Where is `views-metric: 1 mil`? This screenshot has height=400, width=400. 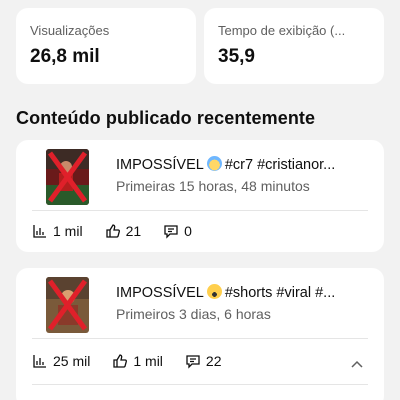 views-metric: 1 mil is located at coordinates (57, 231).